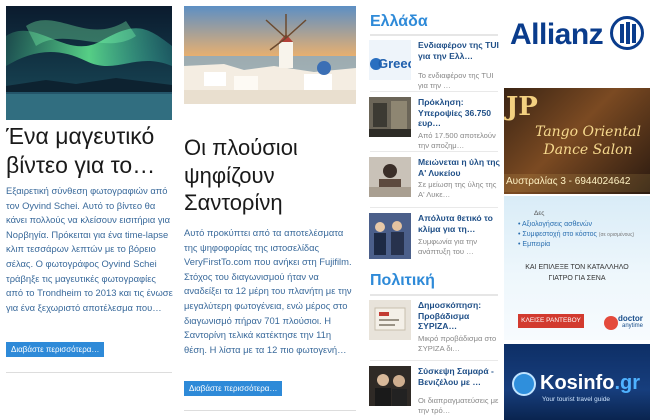  I want to click on book-appointment-button: ΚΛΕΙΣΕ ΡΑΝΤΕΒΟΥ, so click(551, 321).